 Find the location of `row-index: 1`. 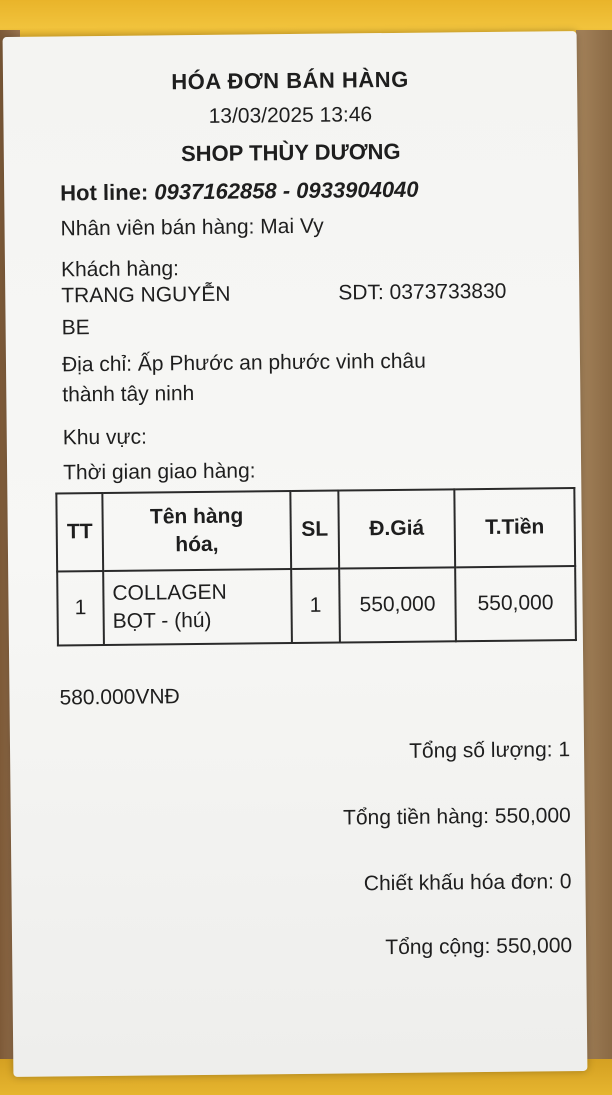

row-index: 1 is located at coordinates (80, 608).